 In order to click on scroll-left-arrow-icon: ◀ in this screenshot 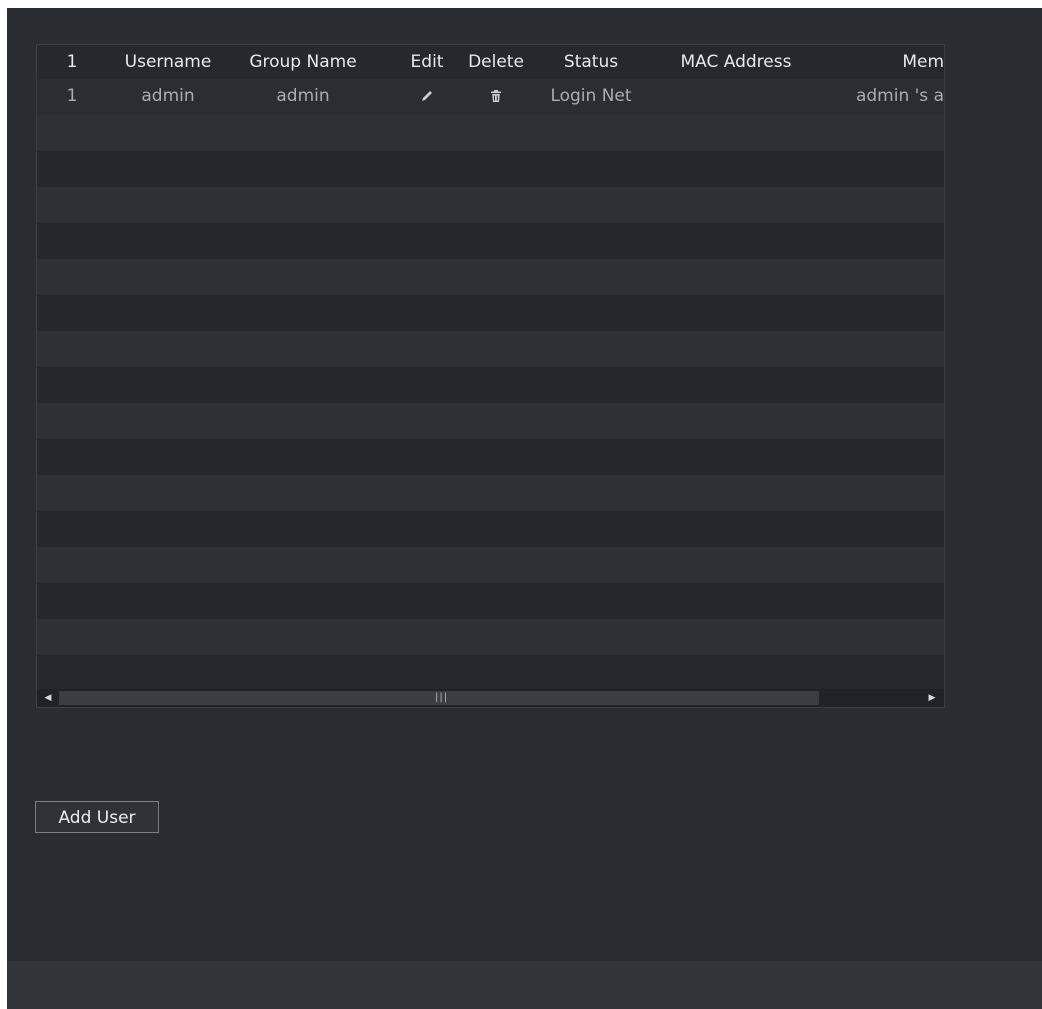, I will do `click(48, 698)`.